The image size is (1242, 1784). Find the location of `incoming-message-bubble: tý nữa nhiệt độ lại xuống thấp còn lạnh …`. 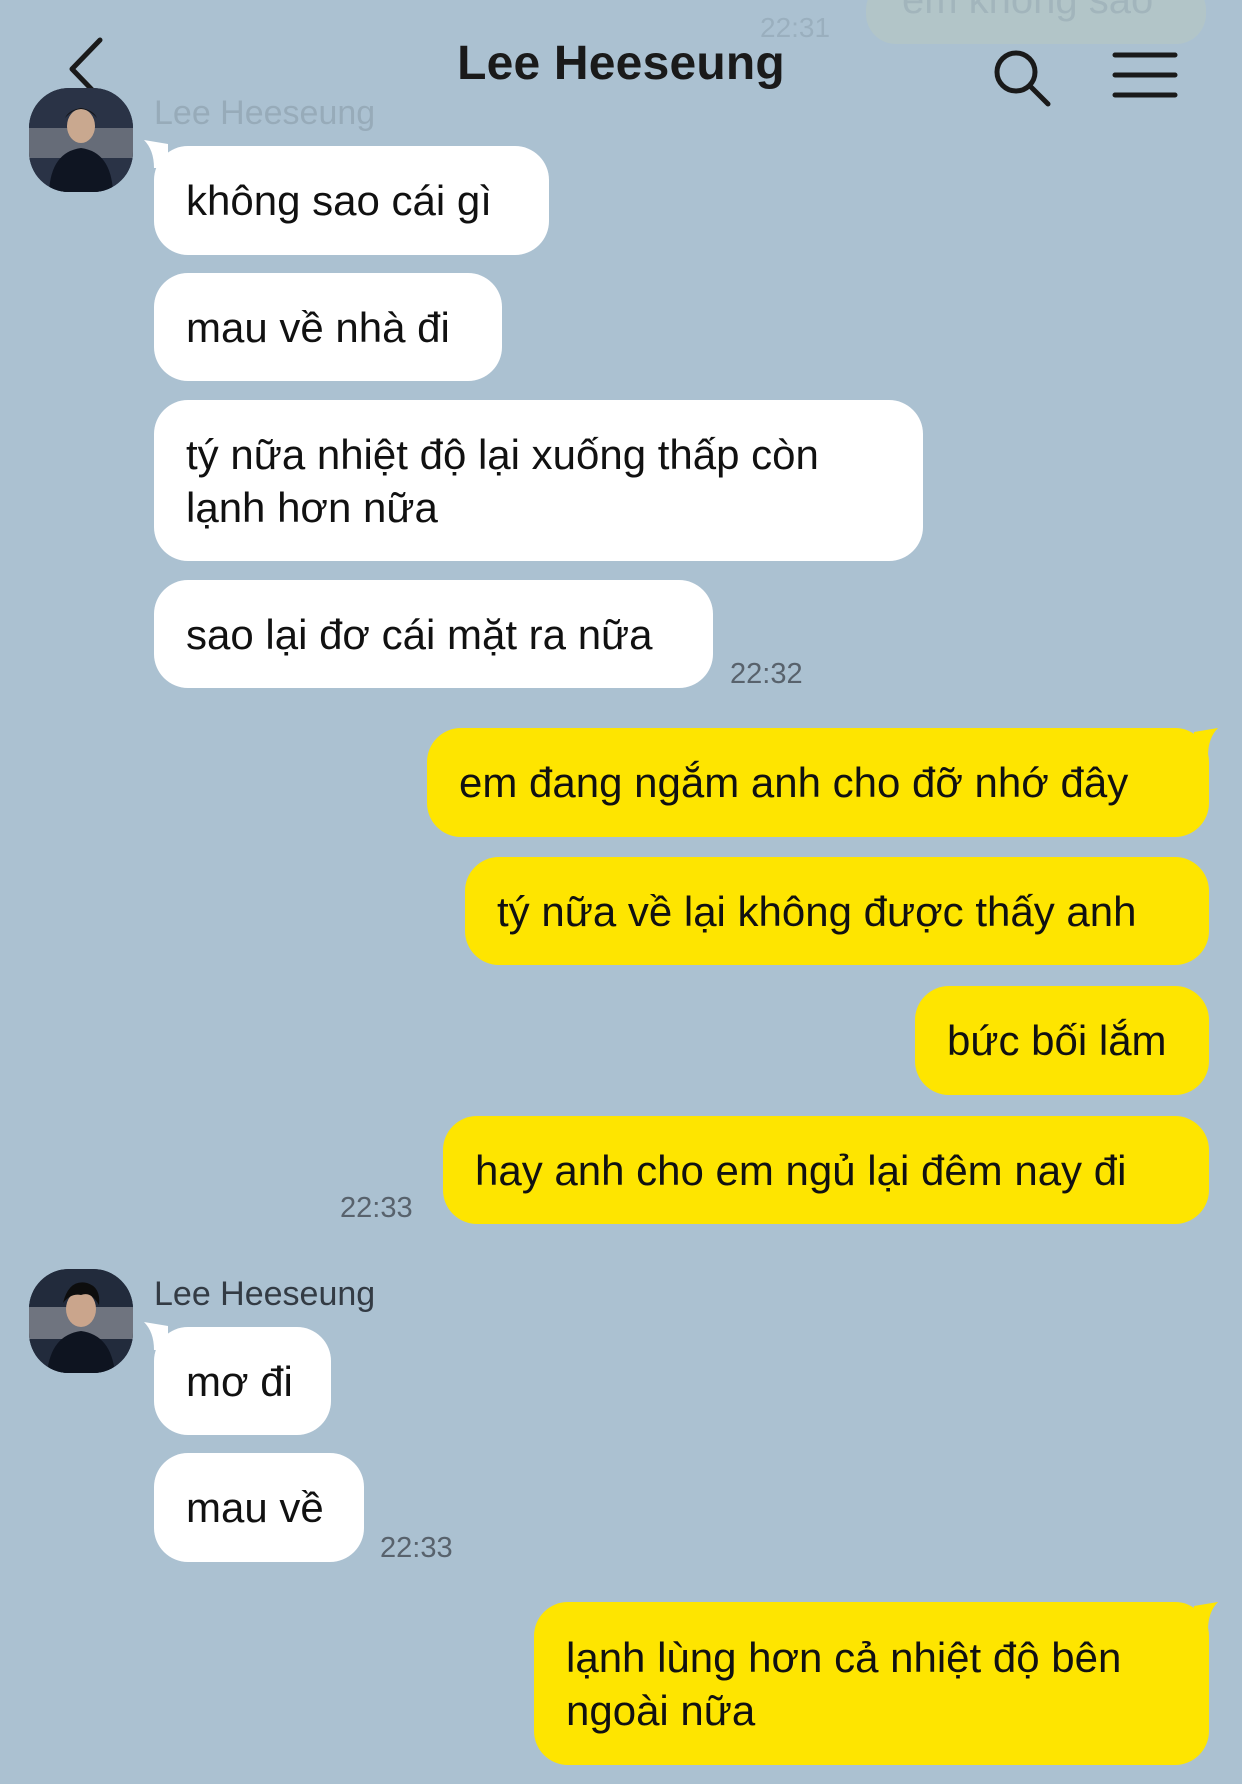

incoming-message-bubble: tý nữa nhiệt độ lại xuống thấp còn lạnh … is located at coordinates (538, 480).